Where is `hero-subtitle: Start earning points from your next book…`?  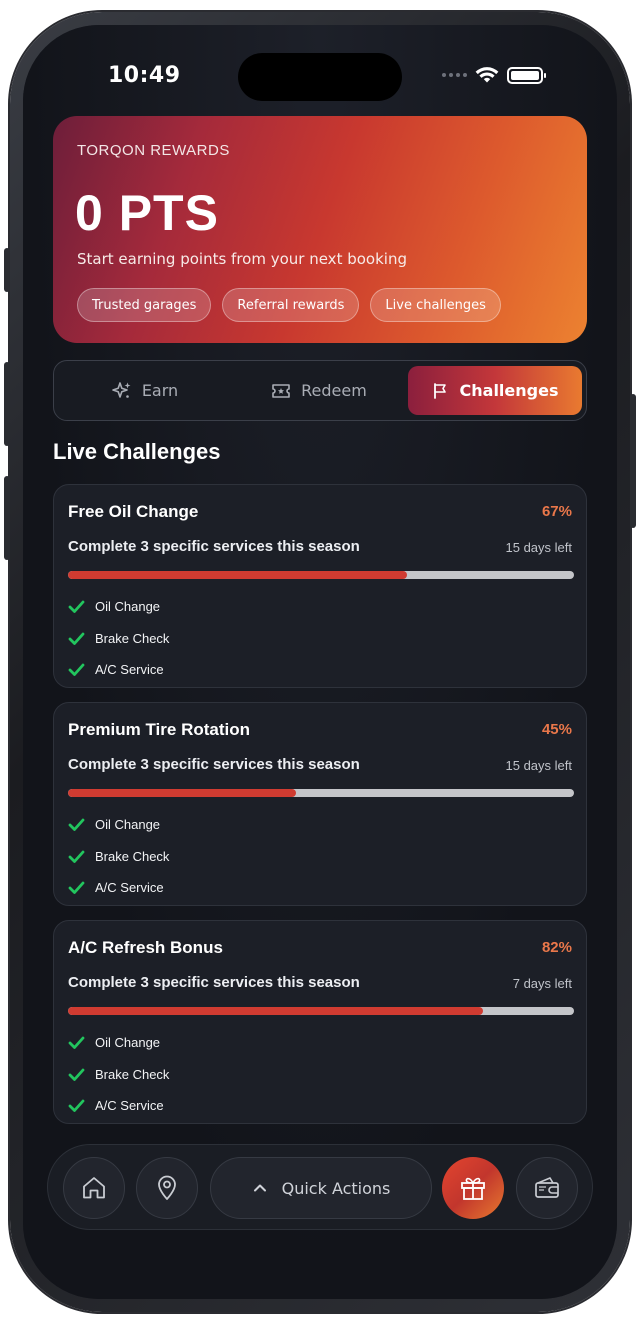
hero-subtitle: Start earning points from your next book… is located at coordinates (242, 259).